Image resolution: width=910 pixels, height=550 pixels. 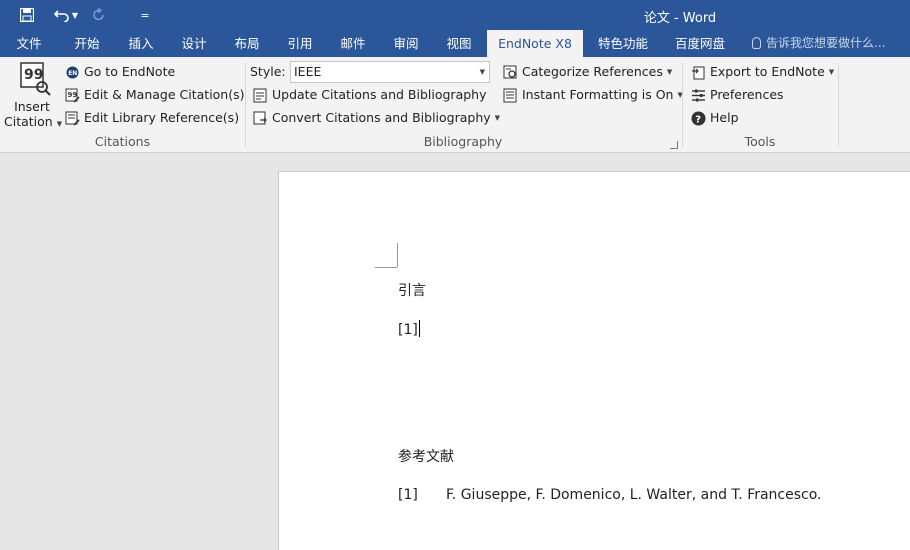 What do you see at coordinates (714, 118) in the screenshot?
I see `help-button: ? Help` at bounding box center [714, 118].